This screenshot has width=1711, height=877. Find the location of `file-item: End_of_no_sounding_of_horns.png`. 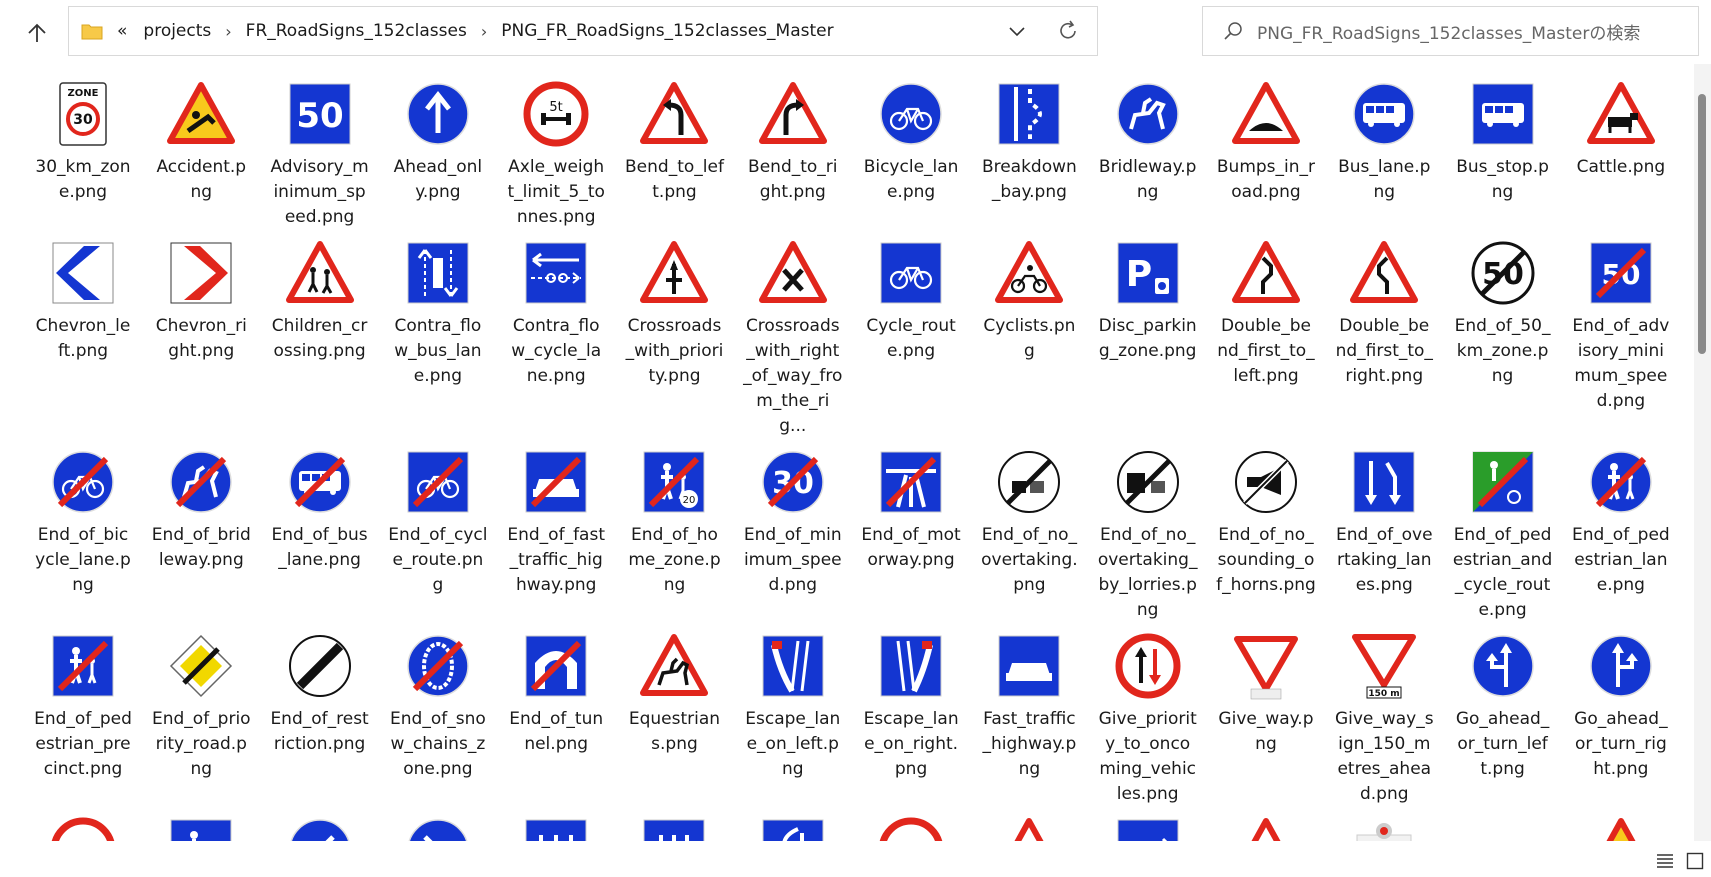

file-item: End_of_no_sounding_of_horns.png is located at coordinates (1266, 535).